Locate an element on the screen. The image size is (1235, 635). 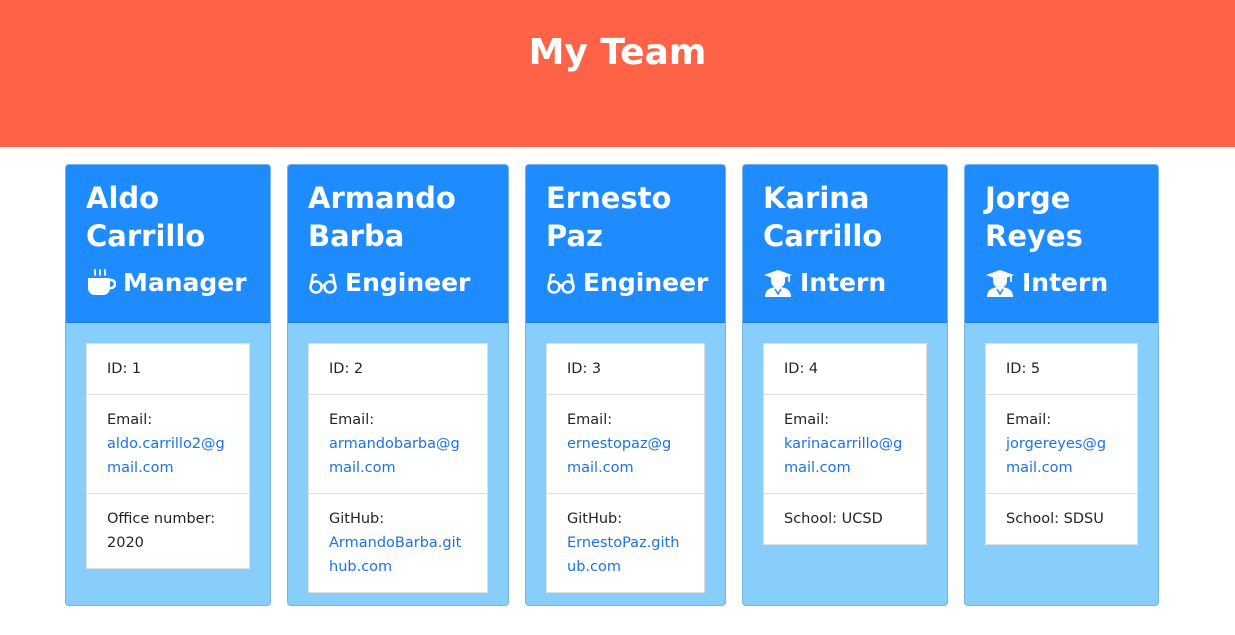
email-item: Email: karinacarrillo@gmail.com is located at coordinates (845, 444).